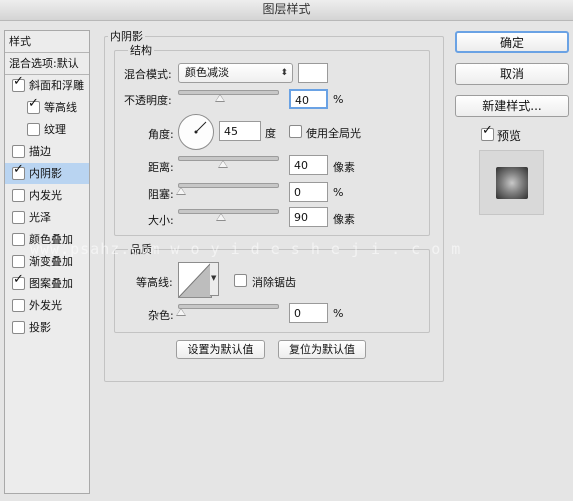 Image resolution: width=573 pixels, height=501 pixels. I want to click on angle-label: 角度:, so click(161, 134).